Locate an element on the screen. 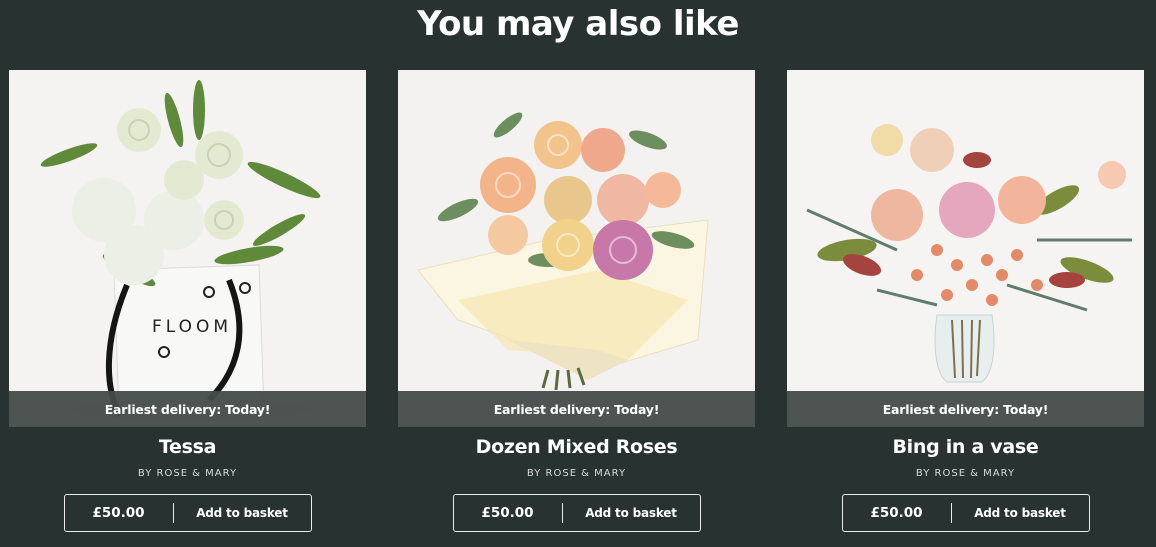 This screenshot has height=547, width=1156. product-name: Dozen Mixed Roses is located at coordinates (576, 447).